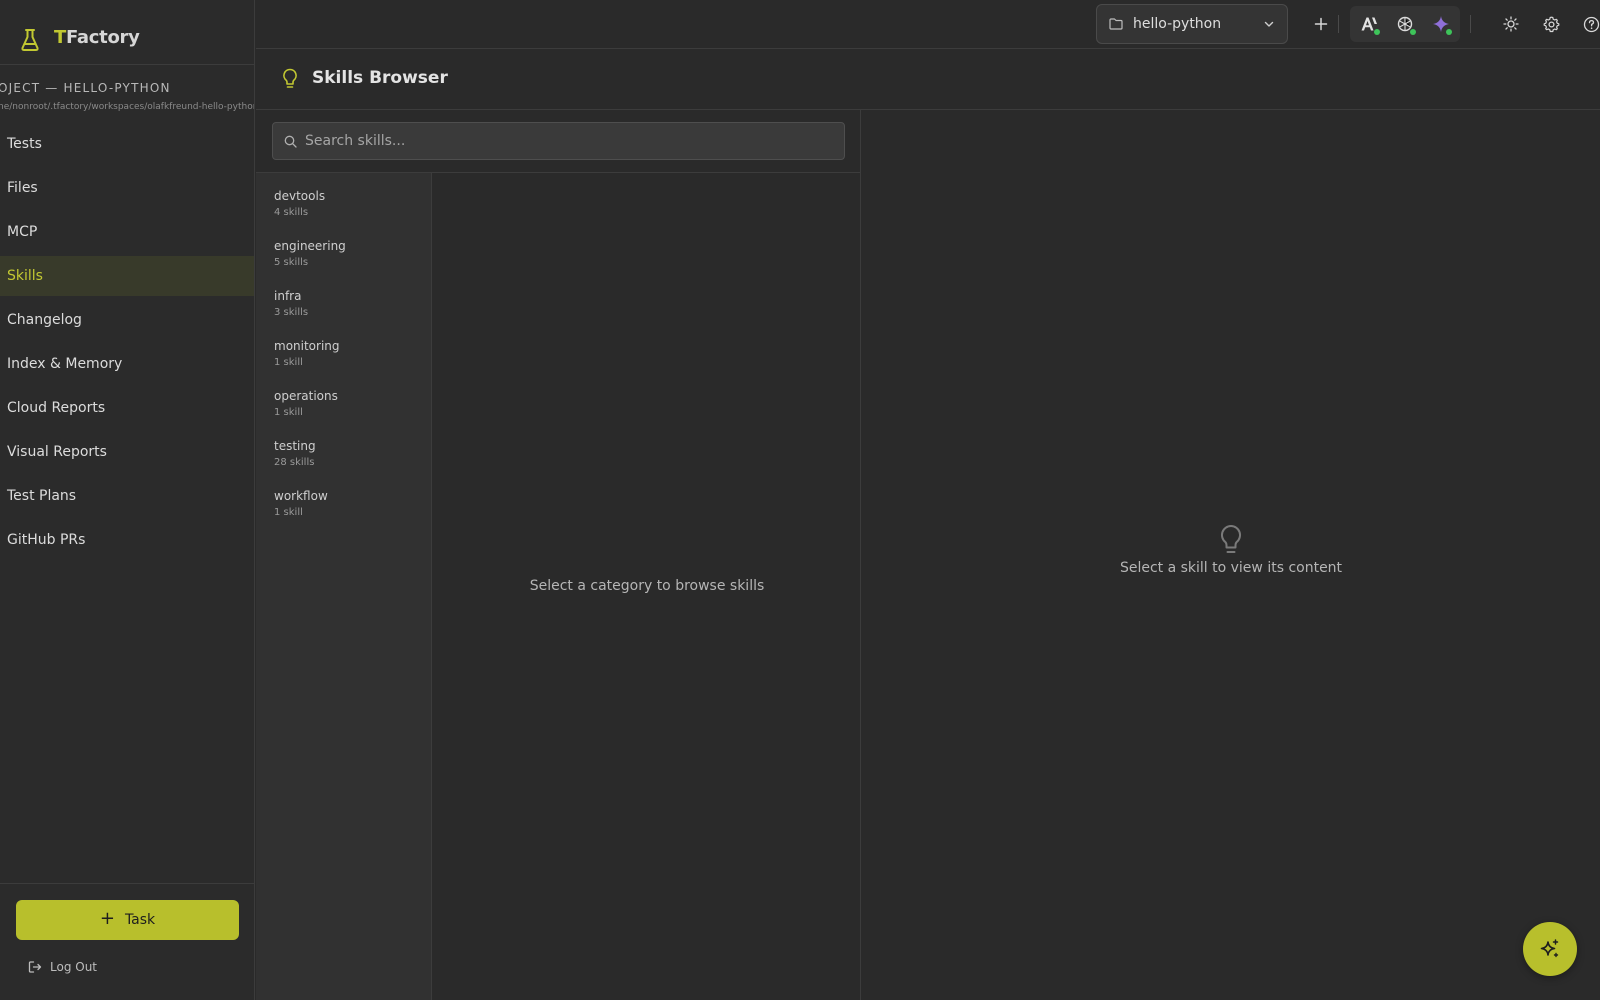 The height and width of the screenshot is (1000, 1600). I want to click on sidebar-footer: + Task Log Out, so click(127, 941).